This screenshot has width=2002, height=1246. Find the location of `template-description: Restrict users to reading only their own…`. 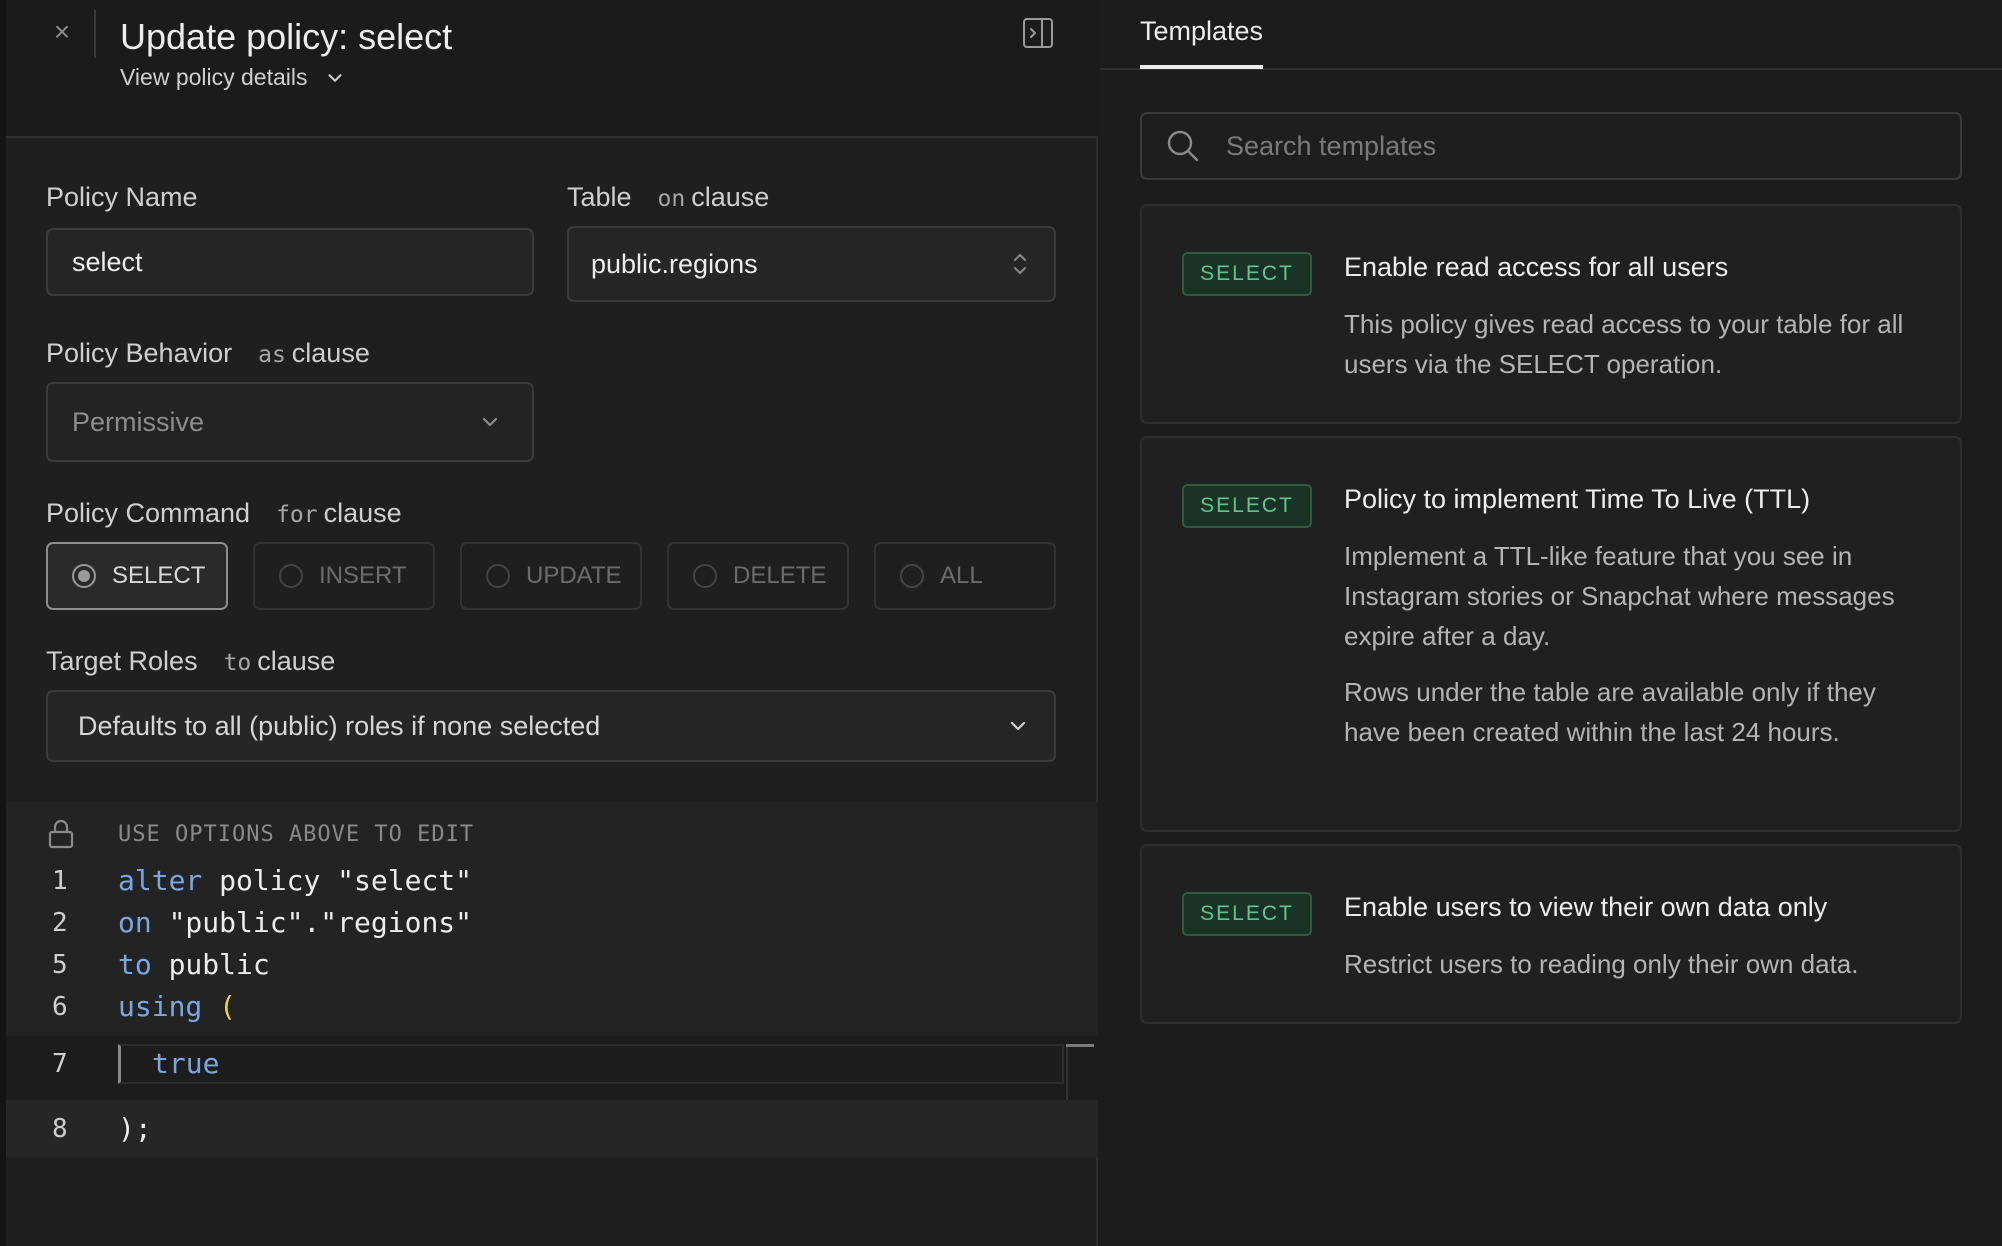

template-description: Restrict users to reading only their own… is located at coordinates (1601, 964).